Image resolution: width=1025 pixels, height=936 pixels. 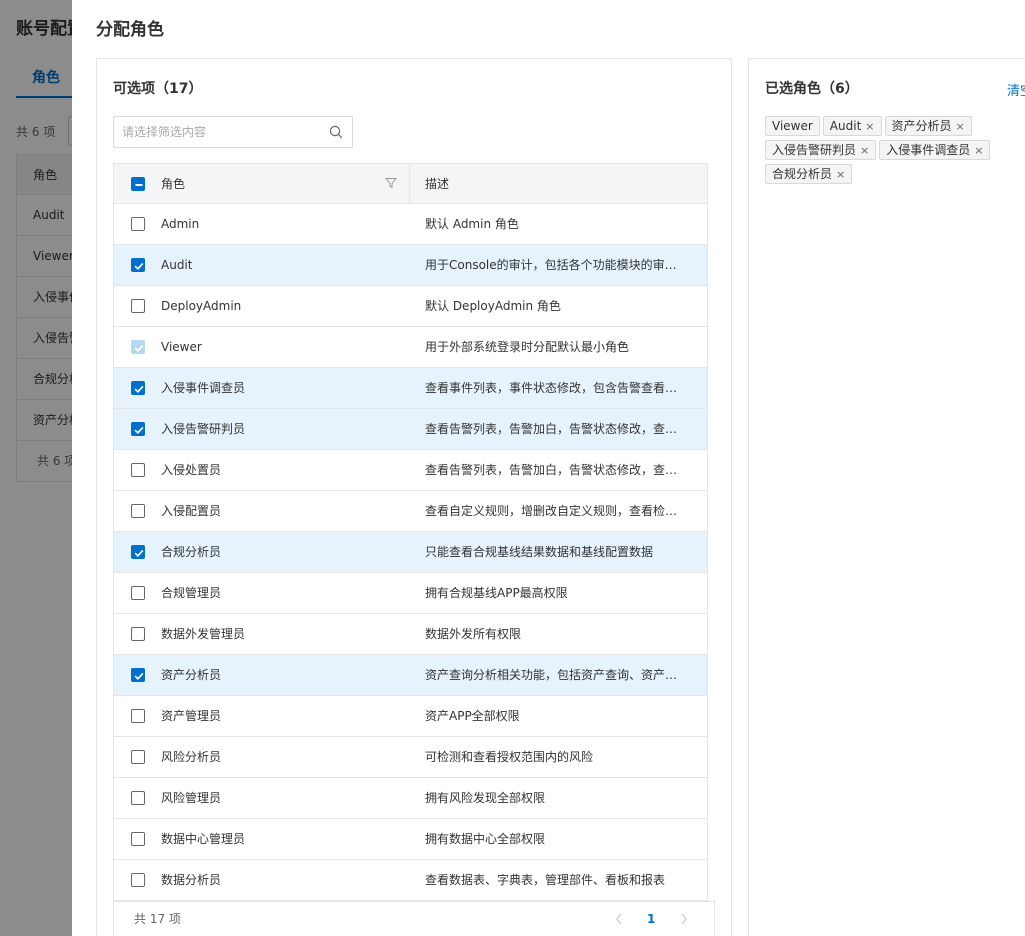 What do you see at coordinates (619, 919) in the screenshot?
I see `chevron-left-icon` at bounding box center [619, 919].